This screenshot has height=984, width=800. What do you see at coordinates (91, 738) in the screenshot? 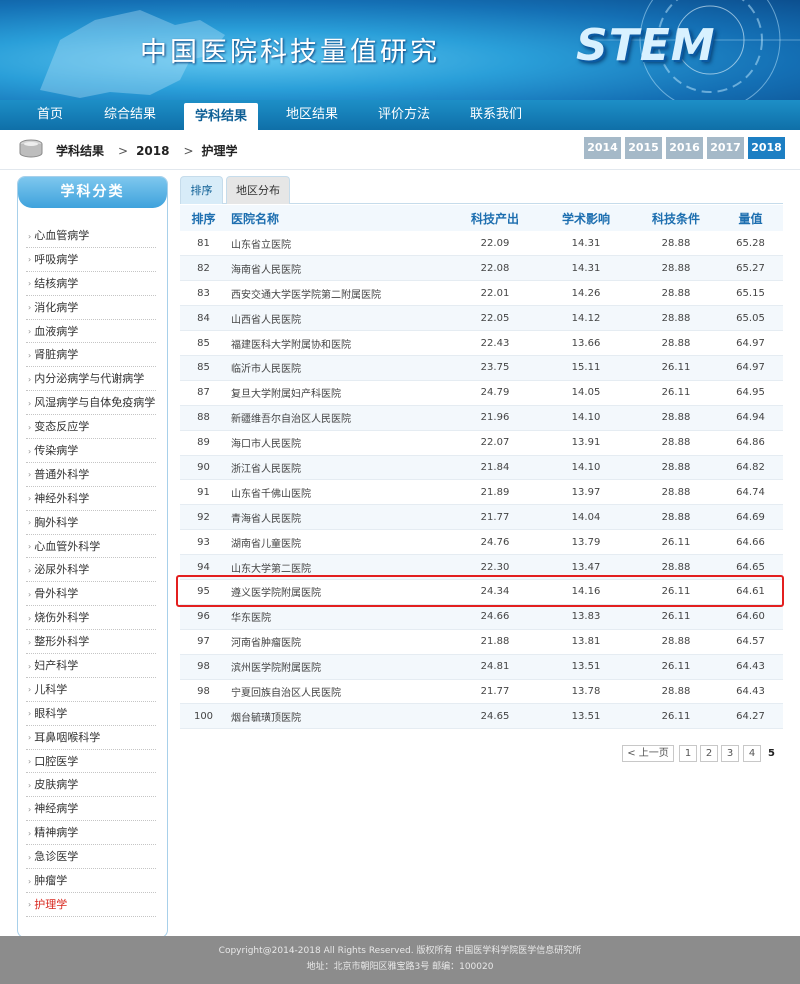
I see `sidebar-item: › 耳鼻咽喉科学` at bounding box center [91, 738].